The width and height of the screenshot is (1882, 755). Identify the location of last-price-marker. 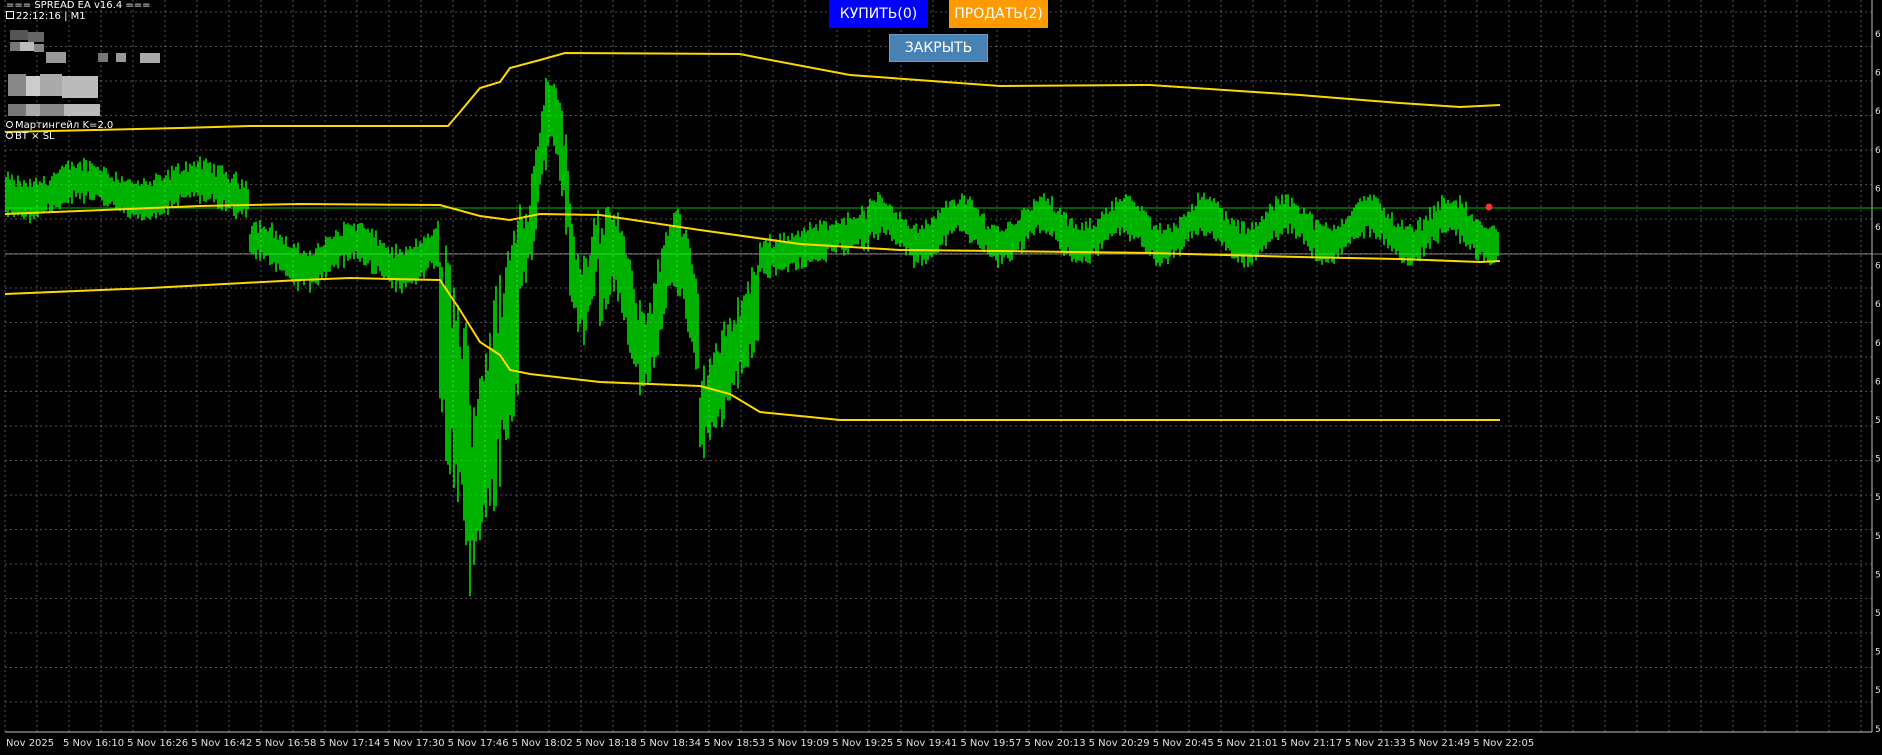
(1489, 207).